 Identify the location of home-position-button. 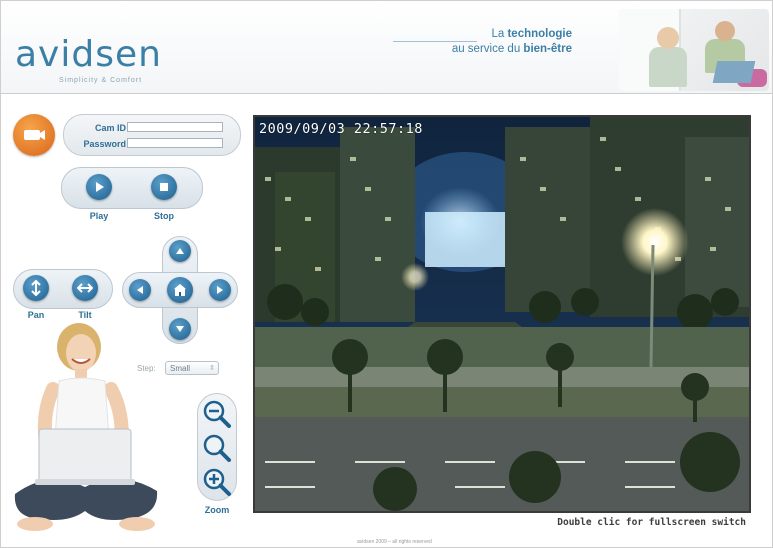
(180, 290).